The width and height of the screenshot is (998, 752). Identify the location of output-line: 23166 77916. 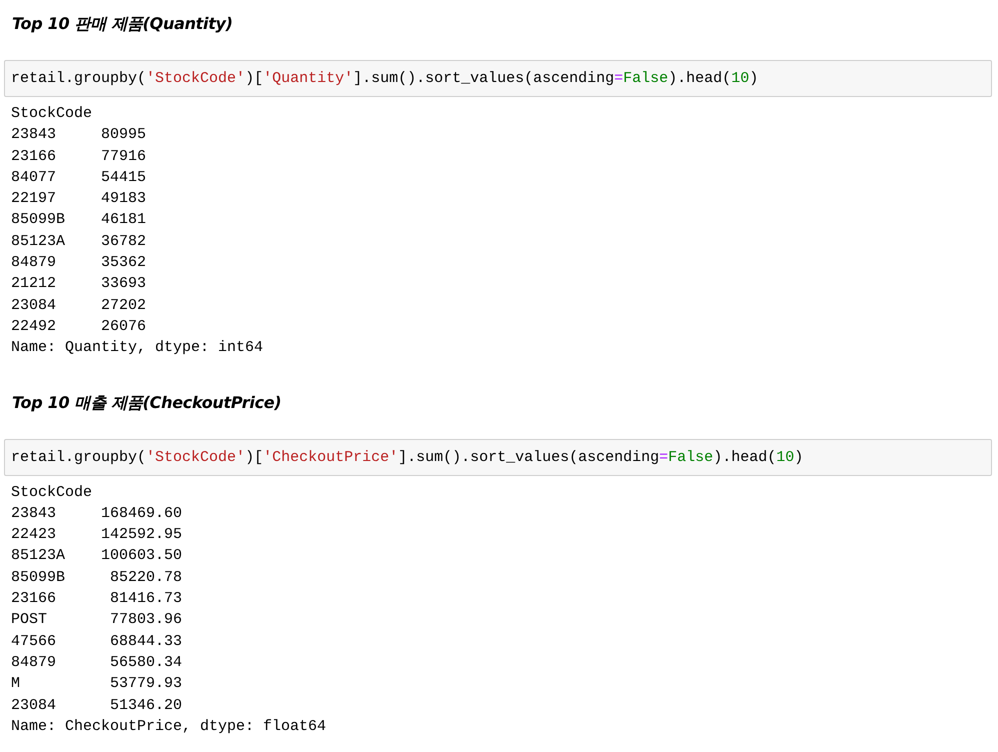
(79, 156).